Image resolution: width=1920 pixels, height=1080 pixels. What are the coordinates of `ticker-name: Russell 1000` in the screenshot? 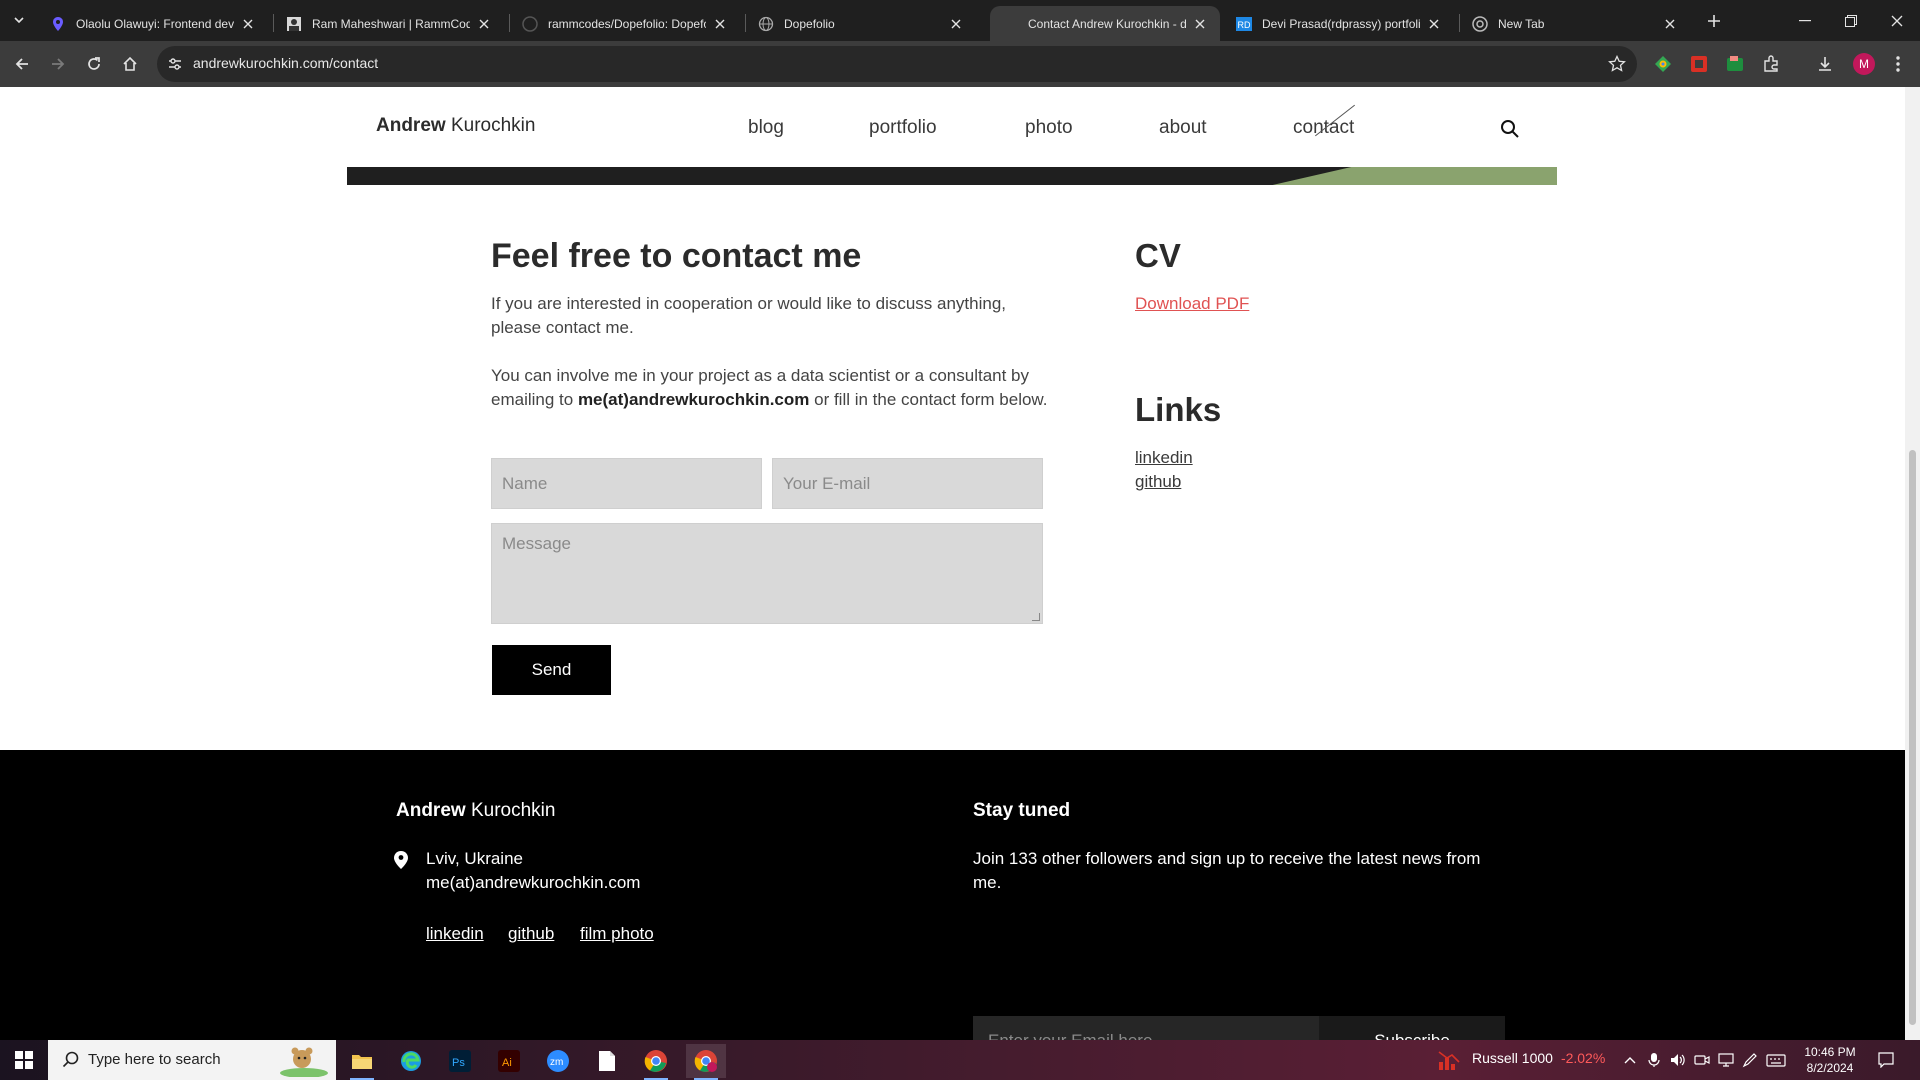 It's located at (1512, 1058).